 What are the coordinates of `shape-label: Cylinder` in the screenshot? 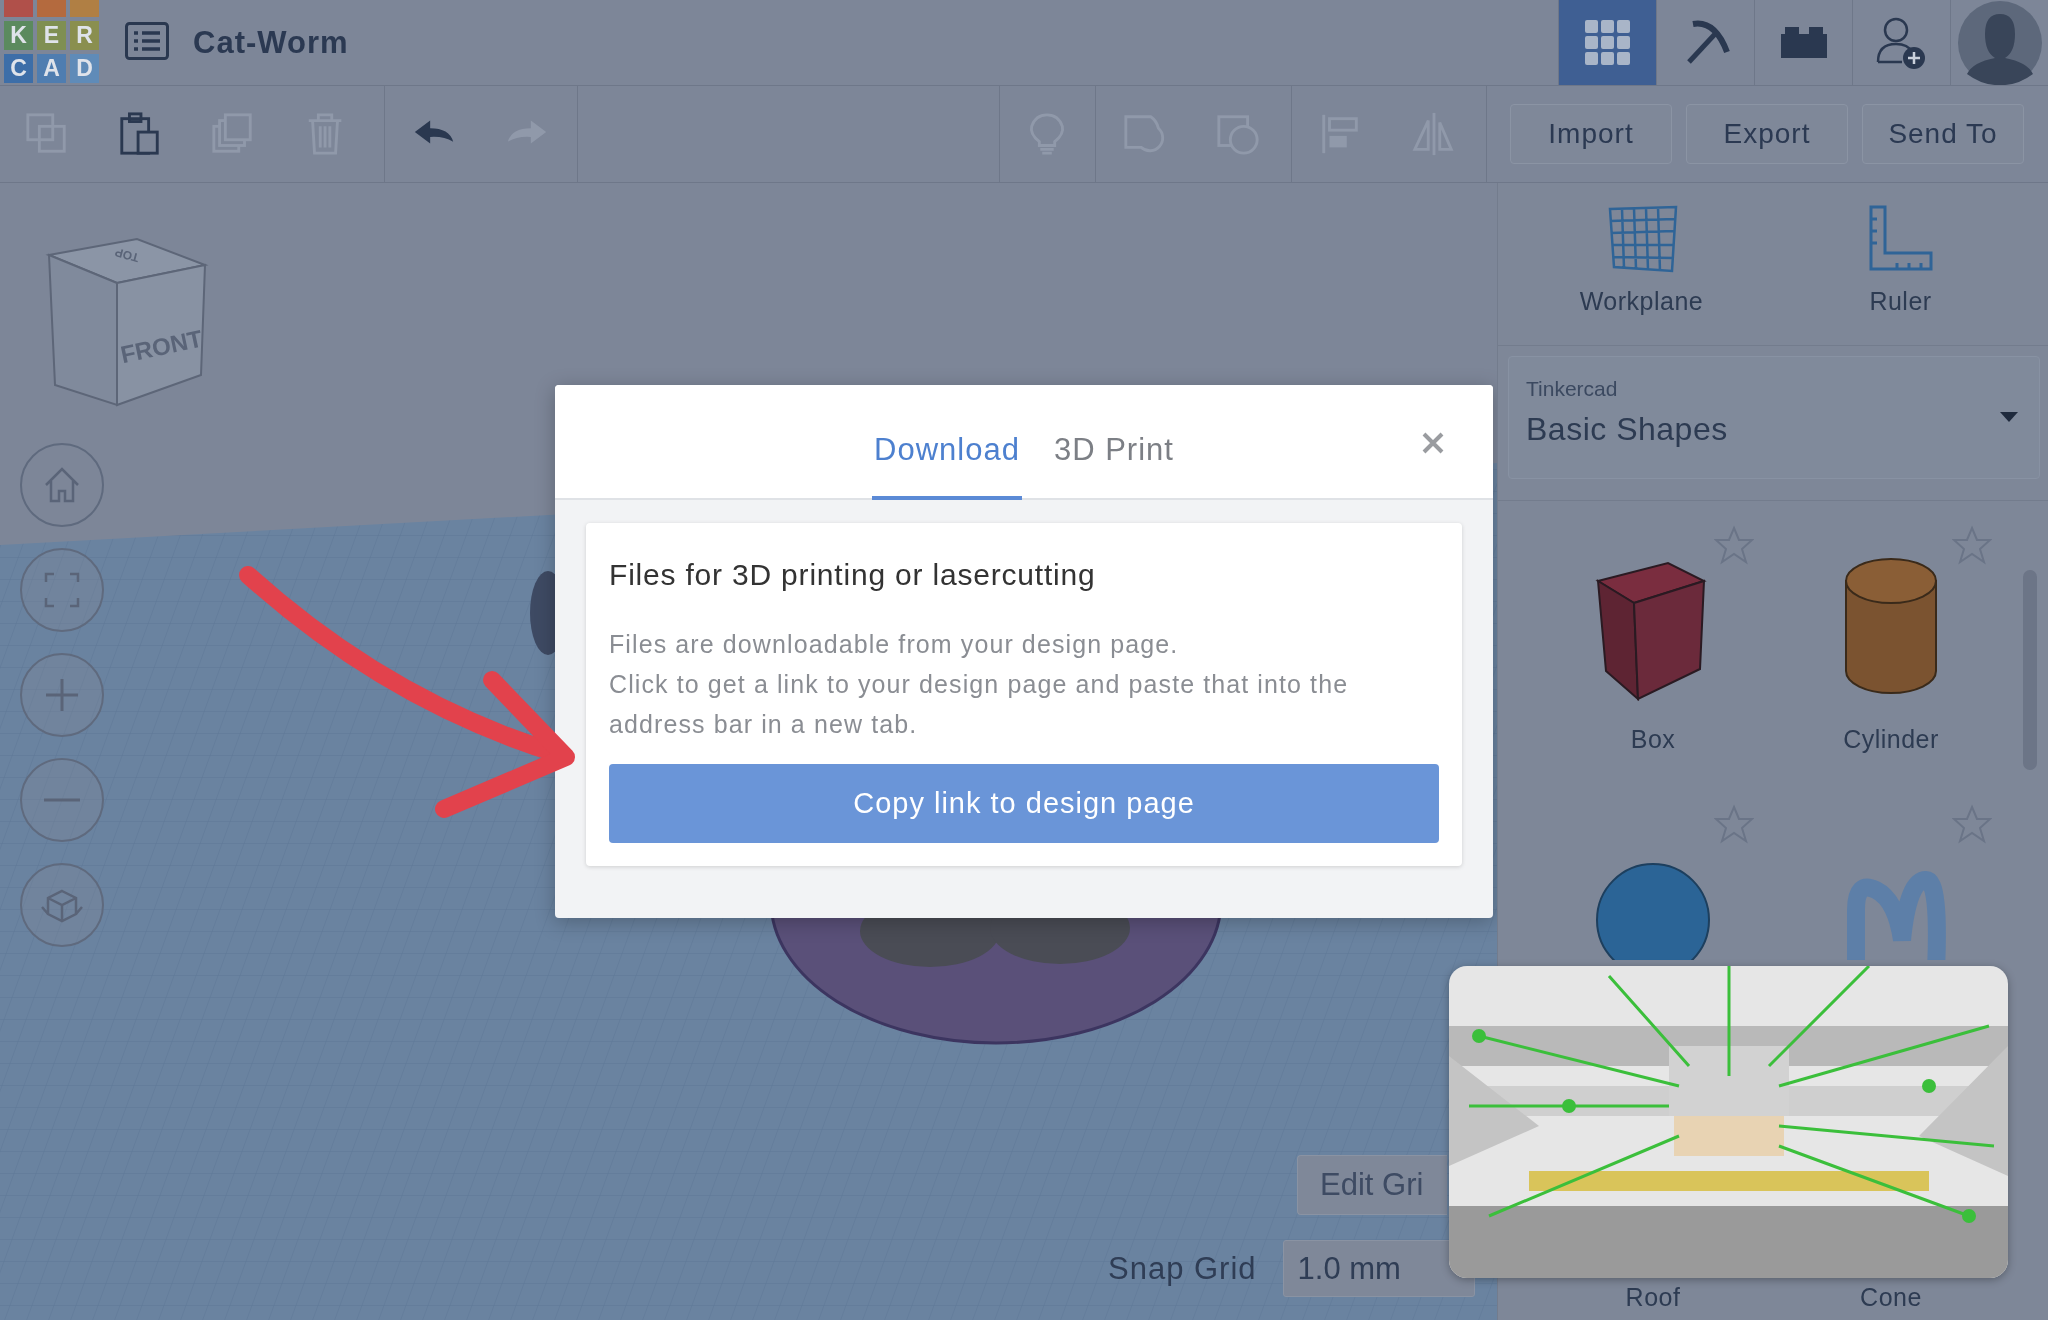 It's located at (1891, 739).